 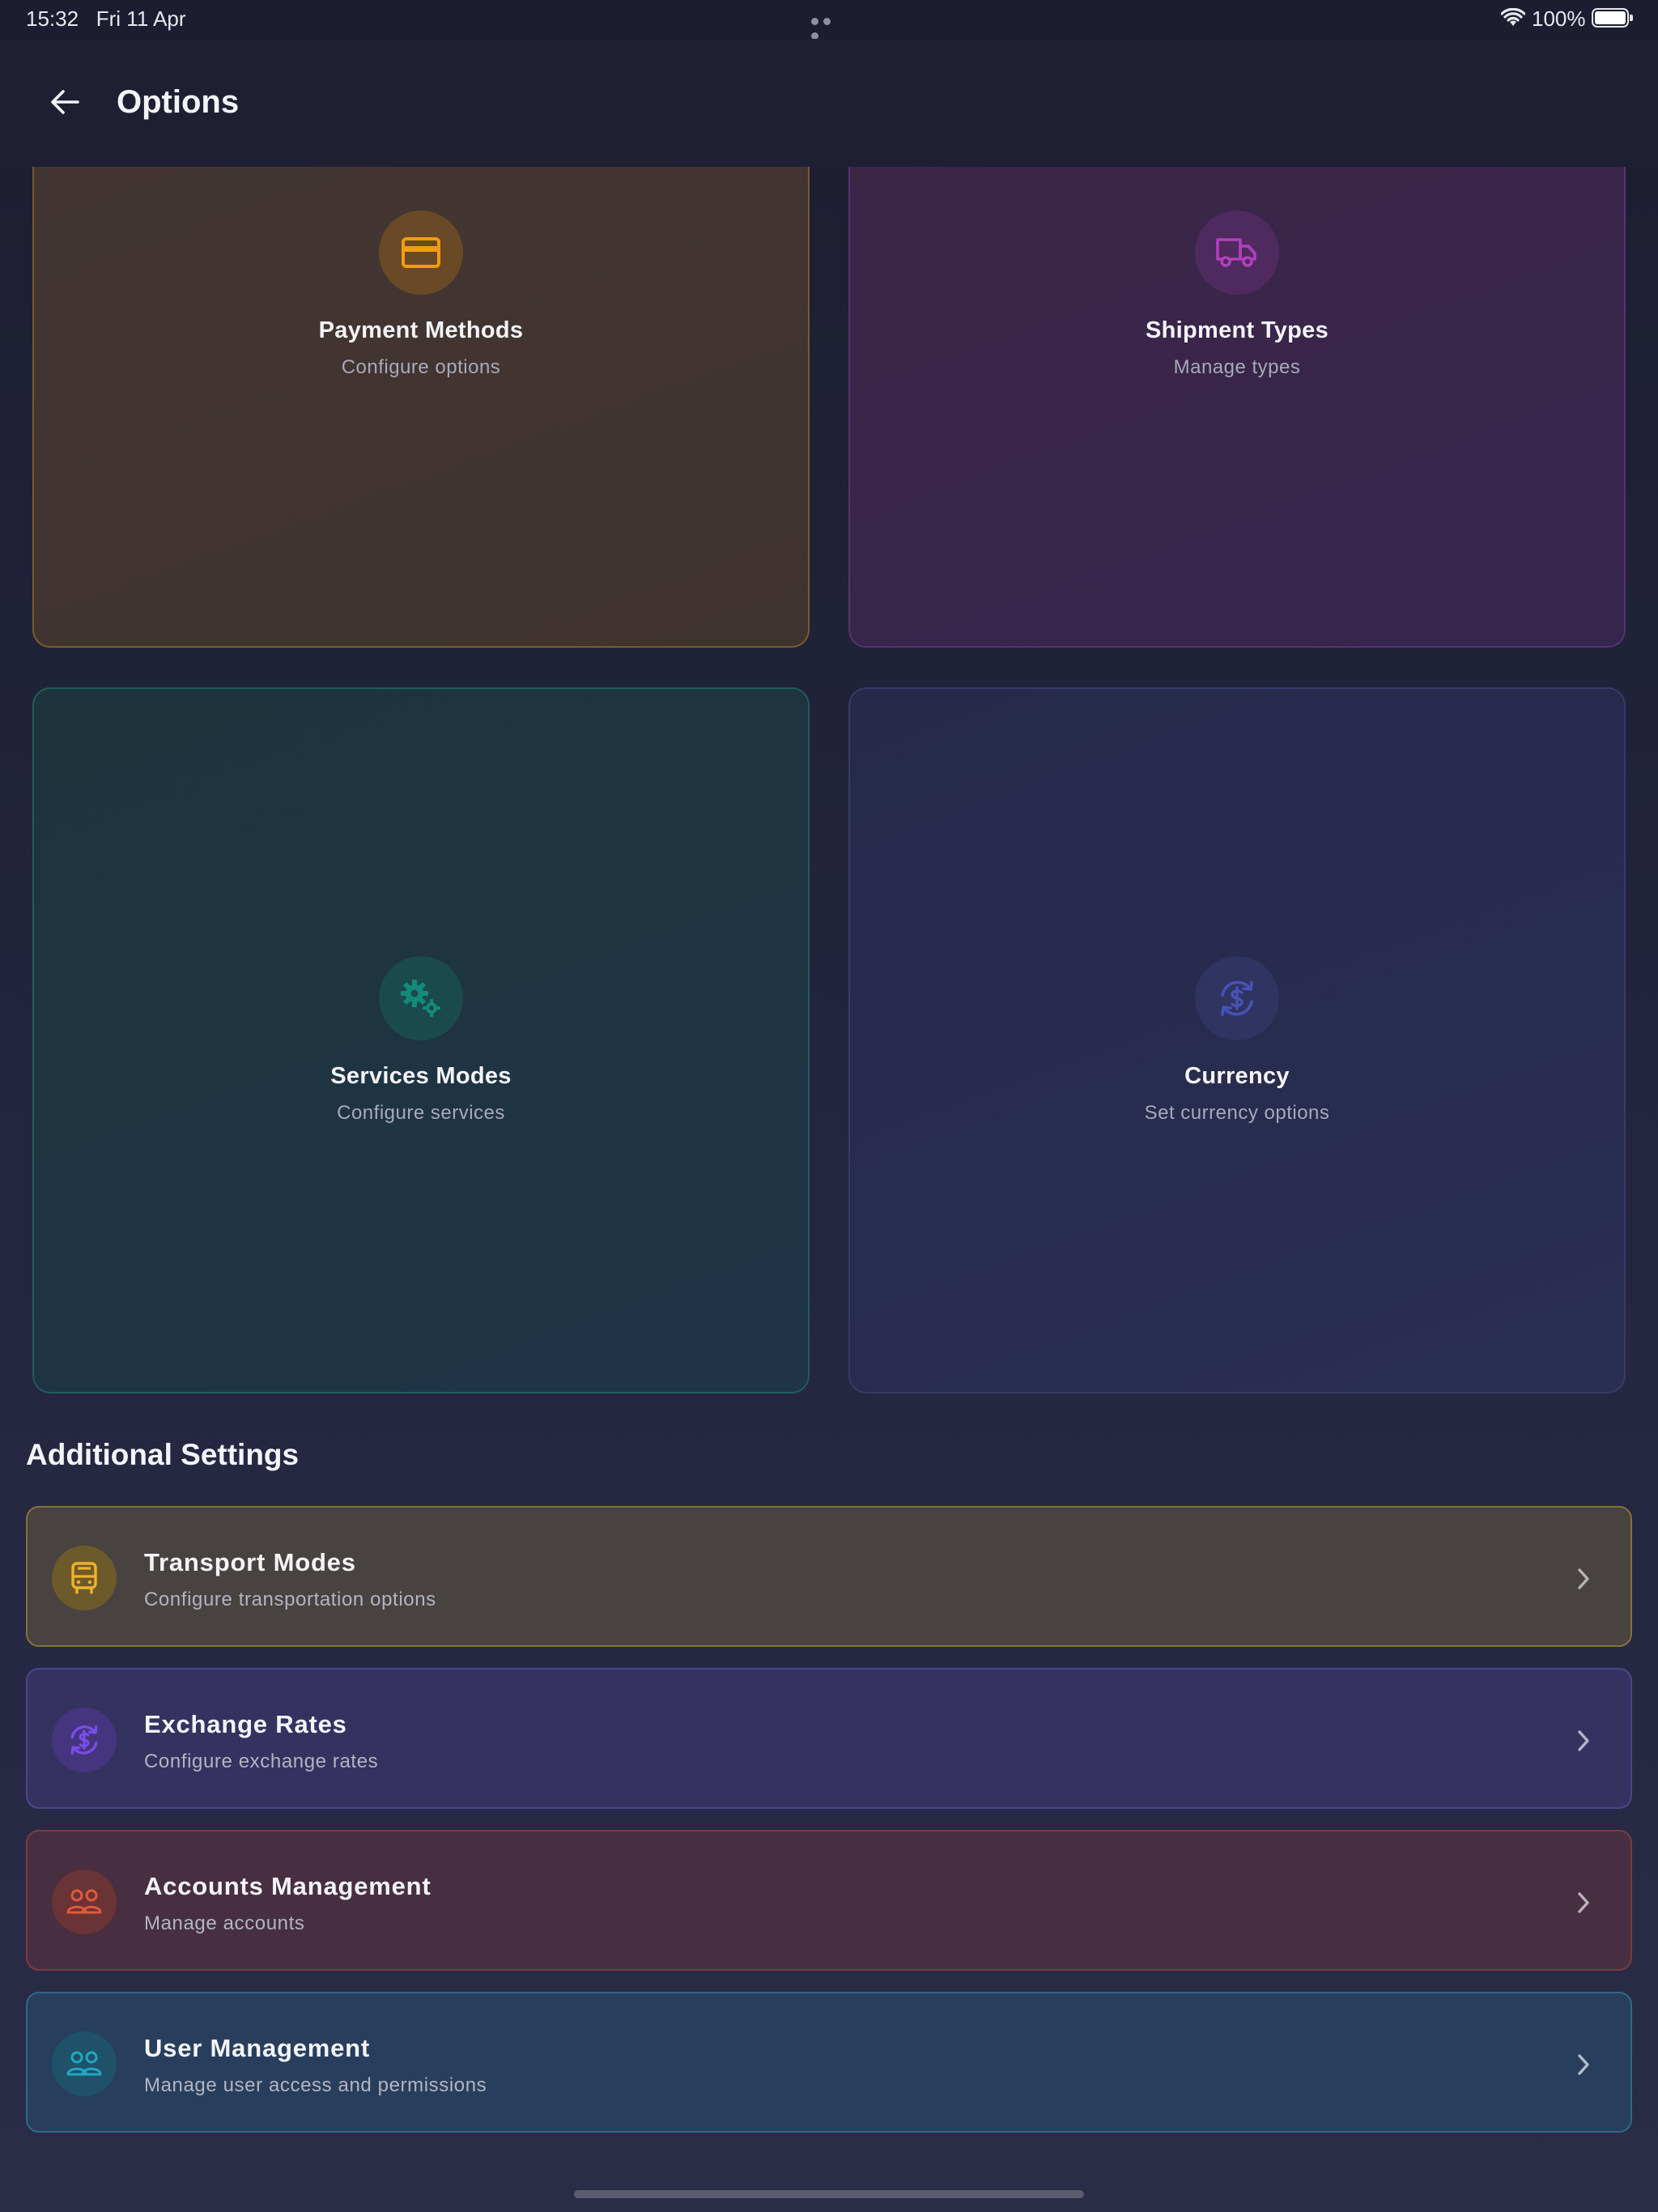 What do you see at coordinates (421, 1076) in the screenshot?
I see `tile-title: Services Modes` at bounding box center [421, 1076].